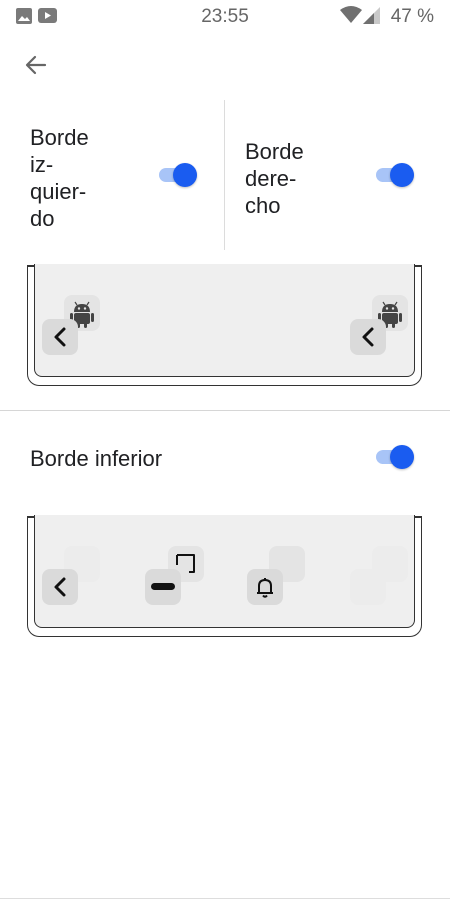 The image size is (450, 900). I want to click on bottom-edge-label: Borde inferior, so click(96, 458).